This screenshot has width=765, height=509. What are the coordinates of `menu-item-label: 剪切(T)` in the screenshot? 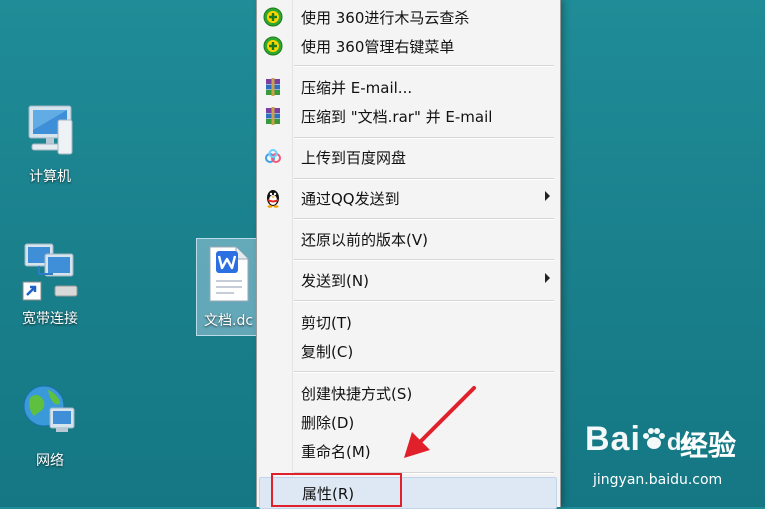 It's located at (326, 323).